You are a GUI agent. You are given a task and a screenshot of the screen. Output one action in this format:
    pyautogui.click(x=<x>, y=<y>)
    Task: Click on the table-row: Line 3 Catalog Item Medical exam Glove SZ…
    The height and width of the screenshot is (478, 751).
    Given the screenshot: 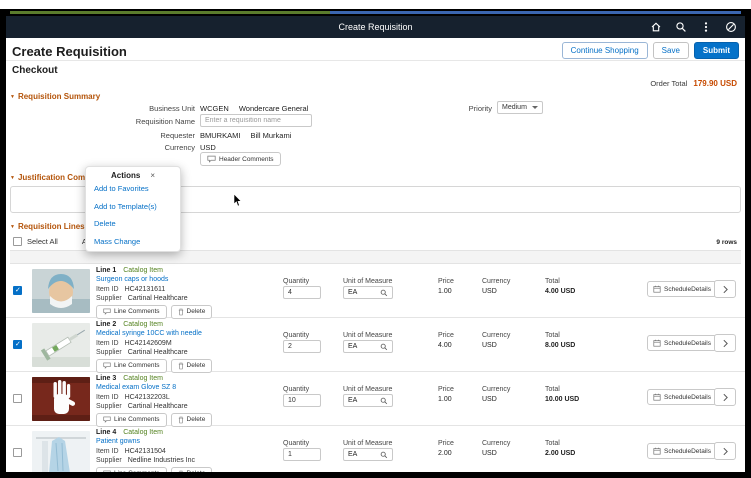 What is the action you would take?
    pyautogui.click(x=375, y=399)
    